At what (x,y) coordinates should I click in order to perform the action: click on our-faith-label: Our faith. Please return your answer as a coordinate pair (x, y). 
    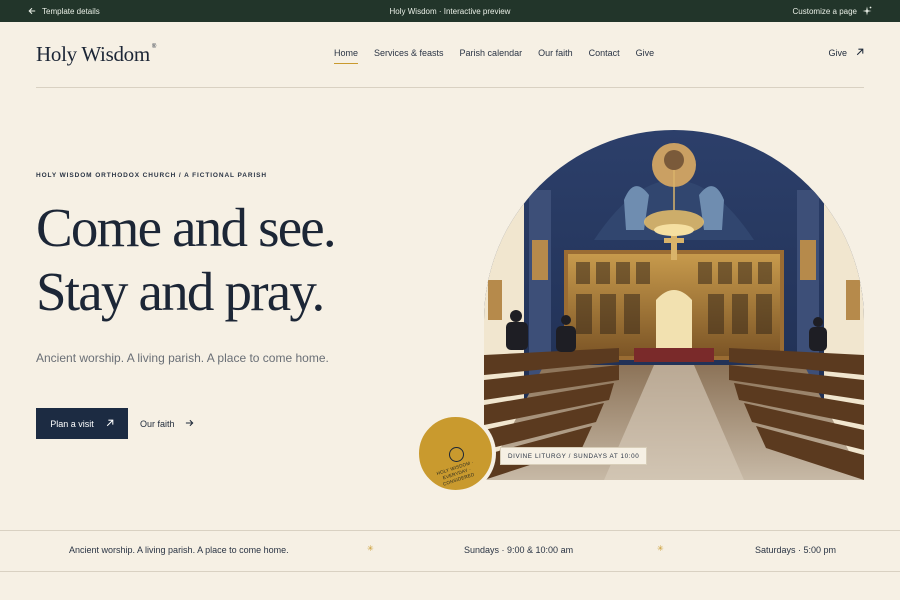
    Looking at the image, I should click on (157, 423).